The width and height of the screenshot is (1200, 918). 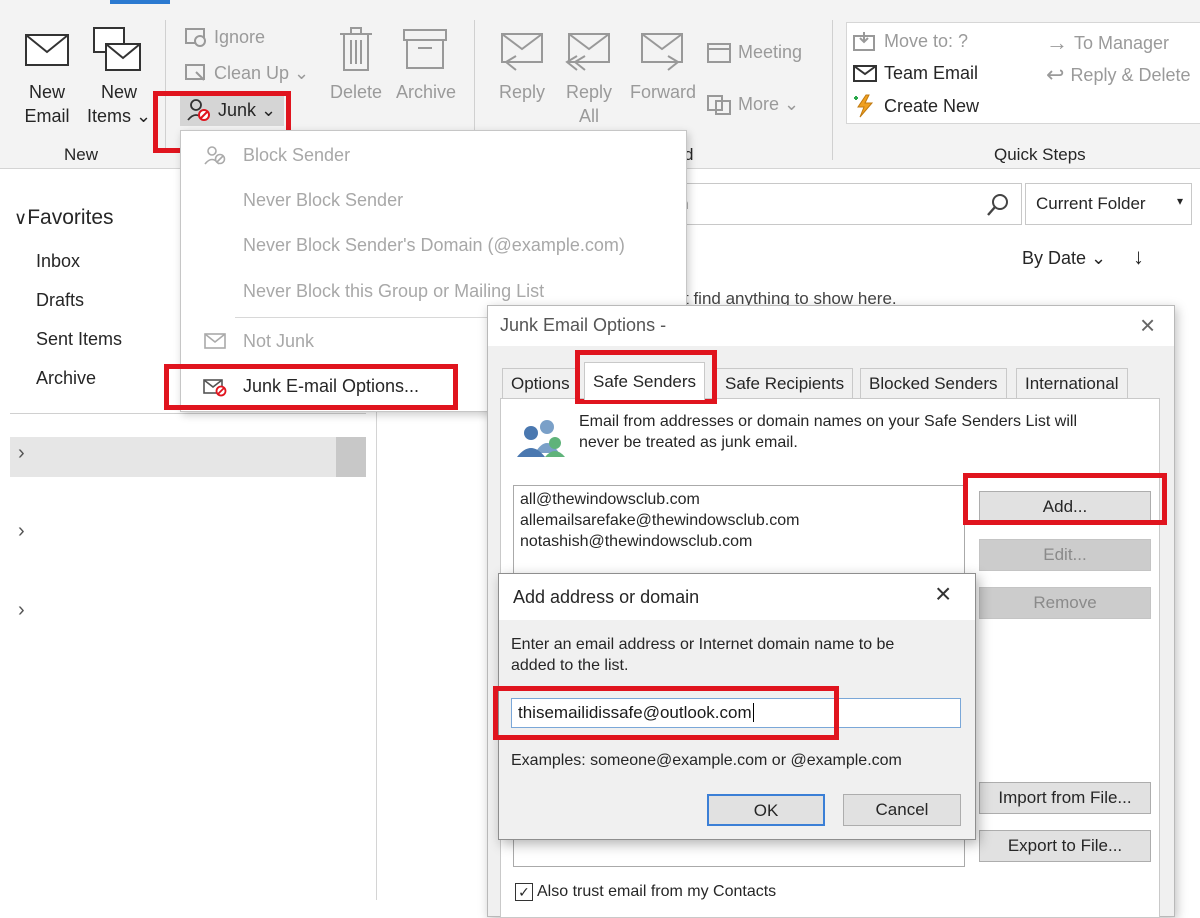 I want to click on reply-all-button: Reply All, so click(x=589, y=78).